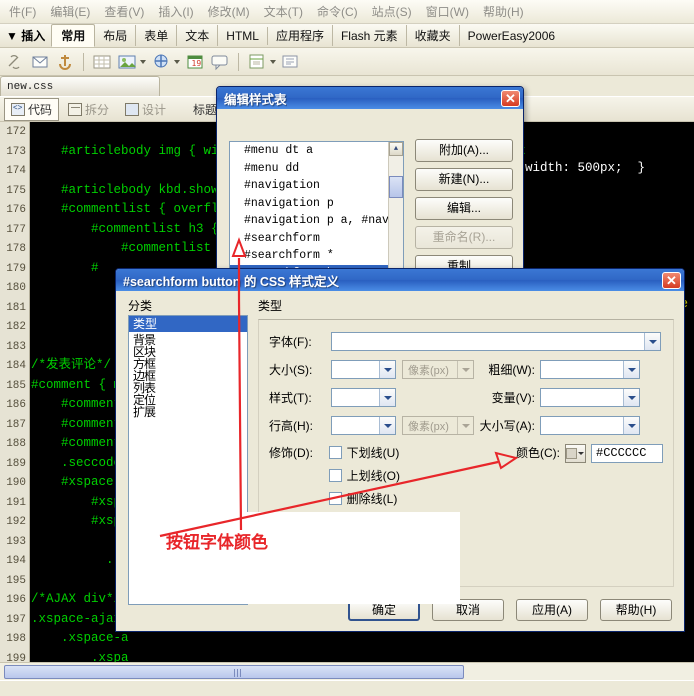 Image resolution: width=694 pixels, height=696 pixels. Describe the element at coordinates (175, 11) in the screenshot. I see `menu-item-insert: 插入(I)` at that location.